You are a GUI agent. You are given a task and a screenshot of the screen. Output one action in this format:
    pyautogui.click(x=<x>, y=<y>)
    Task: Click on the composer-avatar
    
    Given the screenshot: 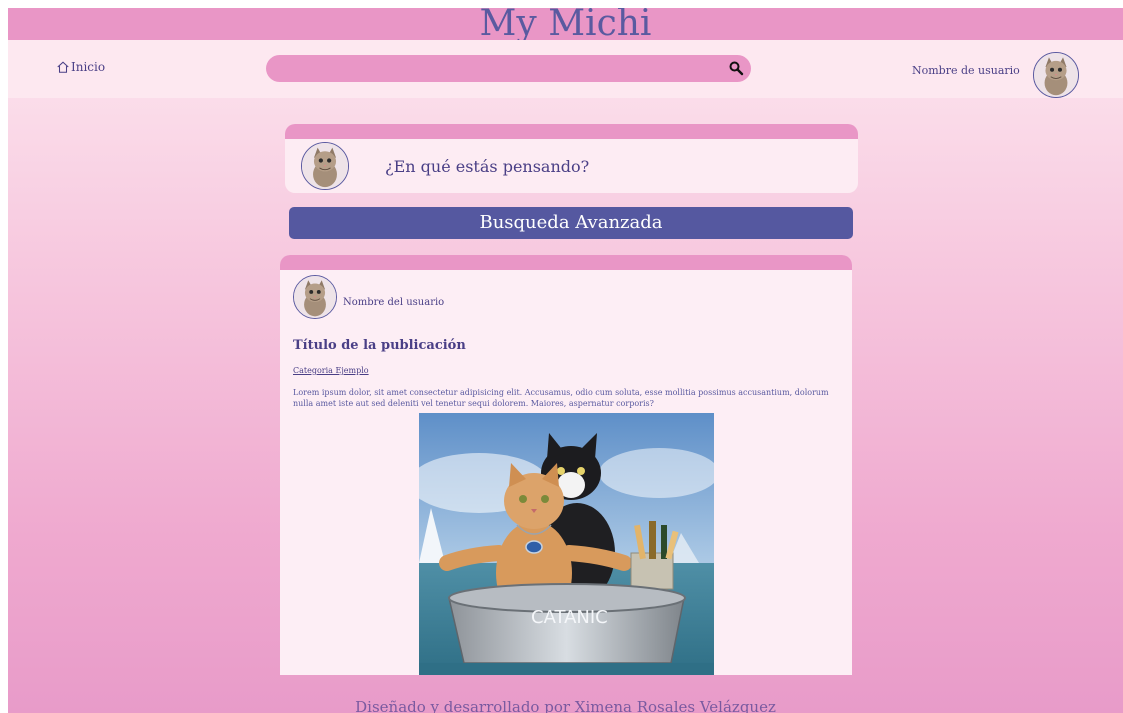 What is the action you would take?
    pyautogui.click(x=325, y=166)
    